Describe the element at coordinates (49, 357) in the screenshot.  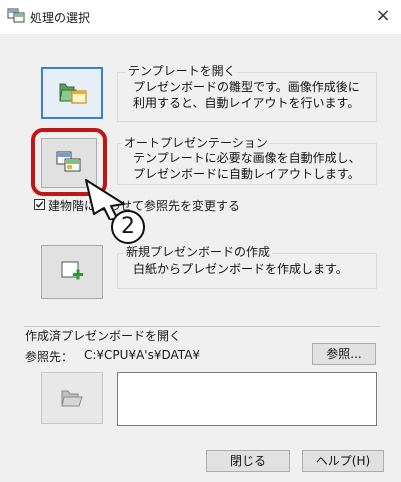
I see `reference-path-label: 参照先：` at that location.